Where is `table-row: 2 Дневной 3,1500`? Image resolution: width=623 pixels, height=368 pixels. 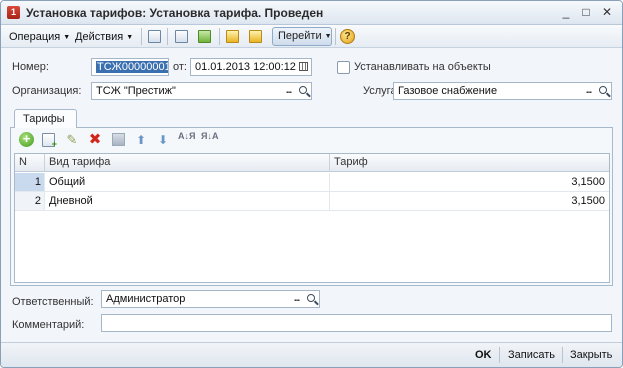
table-row: 2 Дневной 3,1500 is located at coordinates (312, 201).